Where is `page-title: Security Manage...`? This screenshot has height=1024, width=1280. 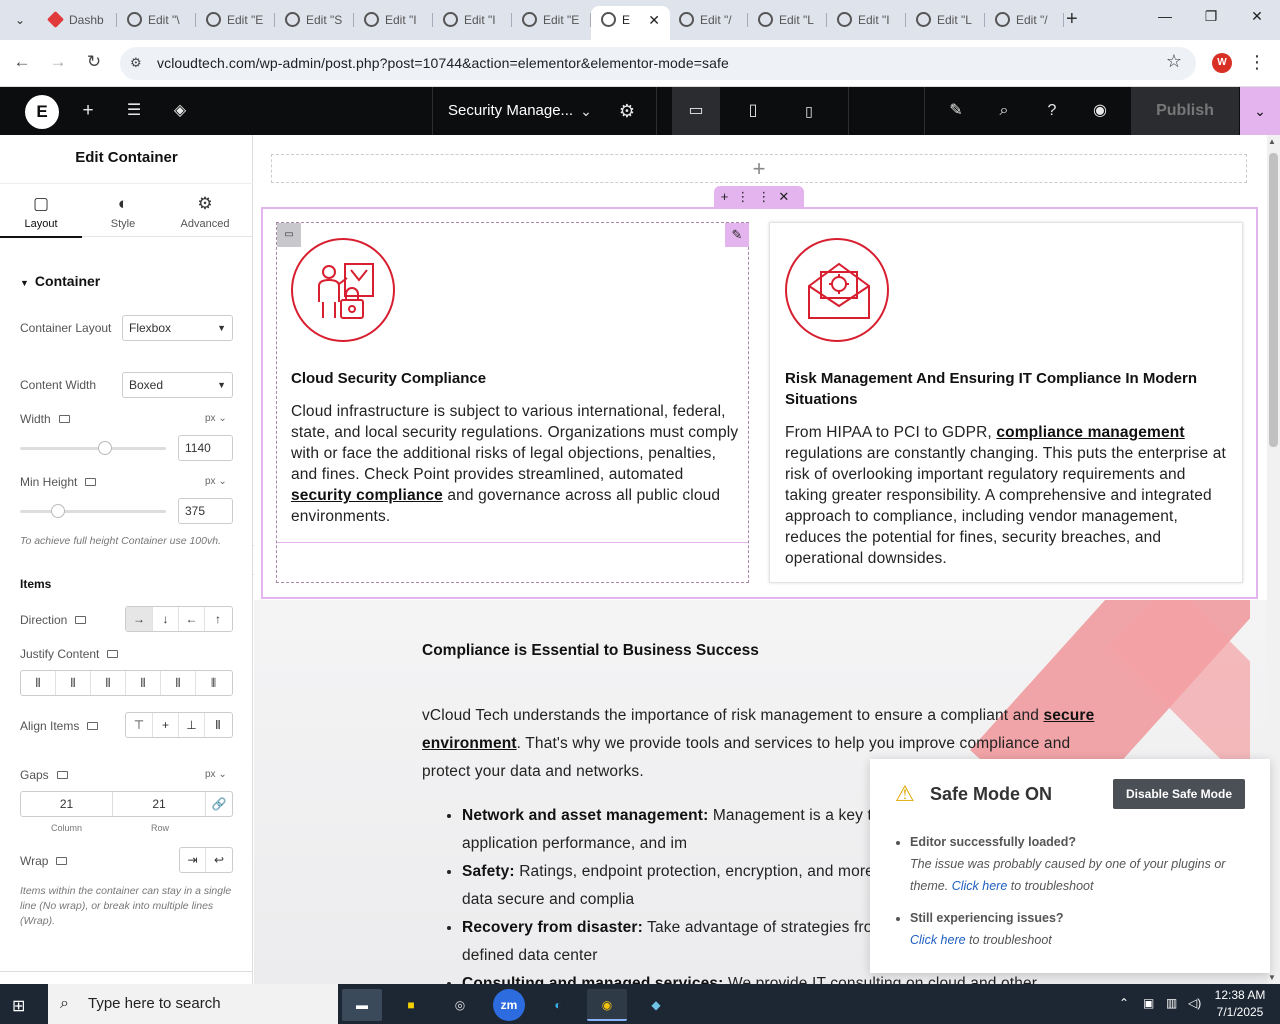
page-title: Security Manage... is located at coordinates (510, 111).